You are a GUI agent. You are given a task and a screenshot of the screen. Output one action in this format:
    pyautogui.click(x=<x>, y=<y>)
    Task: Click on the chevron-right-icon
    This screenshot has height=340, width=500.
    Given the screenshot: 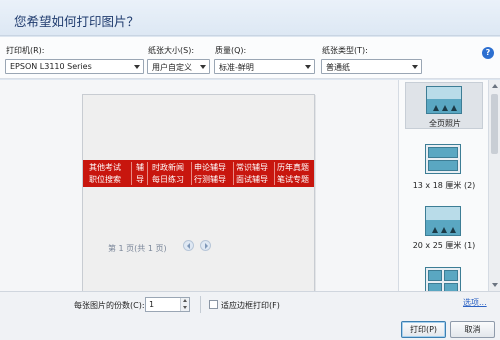 What is the action you would take?
    pyautogui.click(x=206, y=246)
    